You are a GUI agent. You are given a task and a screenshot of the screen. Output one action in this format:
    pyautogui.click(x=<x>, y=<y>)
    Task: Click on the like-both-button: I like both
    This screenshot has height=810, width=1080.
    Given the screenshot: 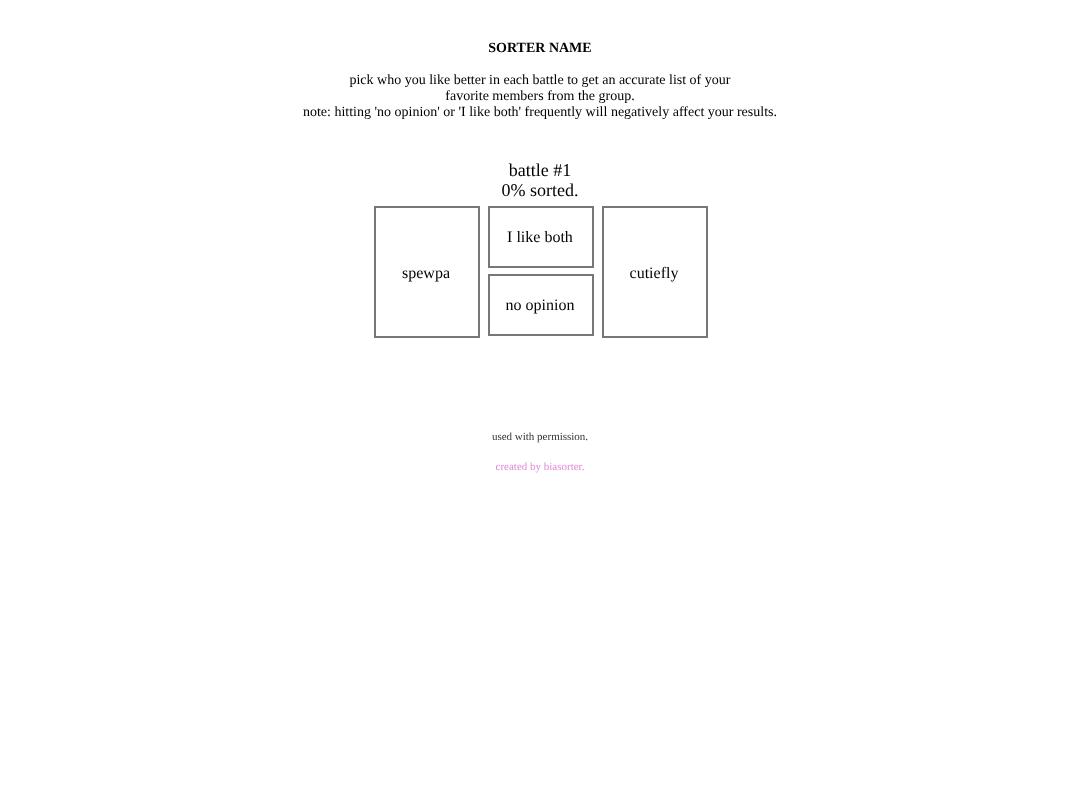 What is the action you would take?
    pyautogui.click(x=540, y=237)
    